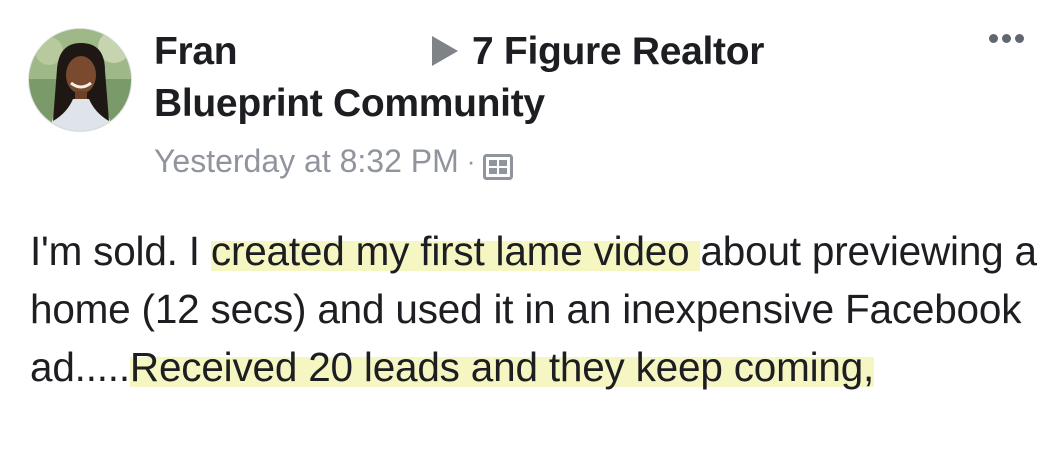 This screenshot has height=462, width=1056. I want to click on post-meta: Yesterday at 8:32 PM ·, so click(504, 161).